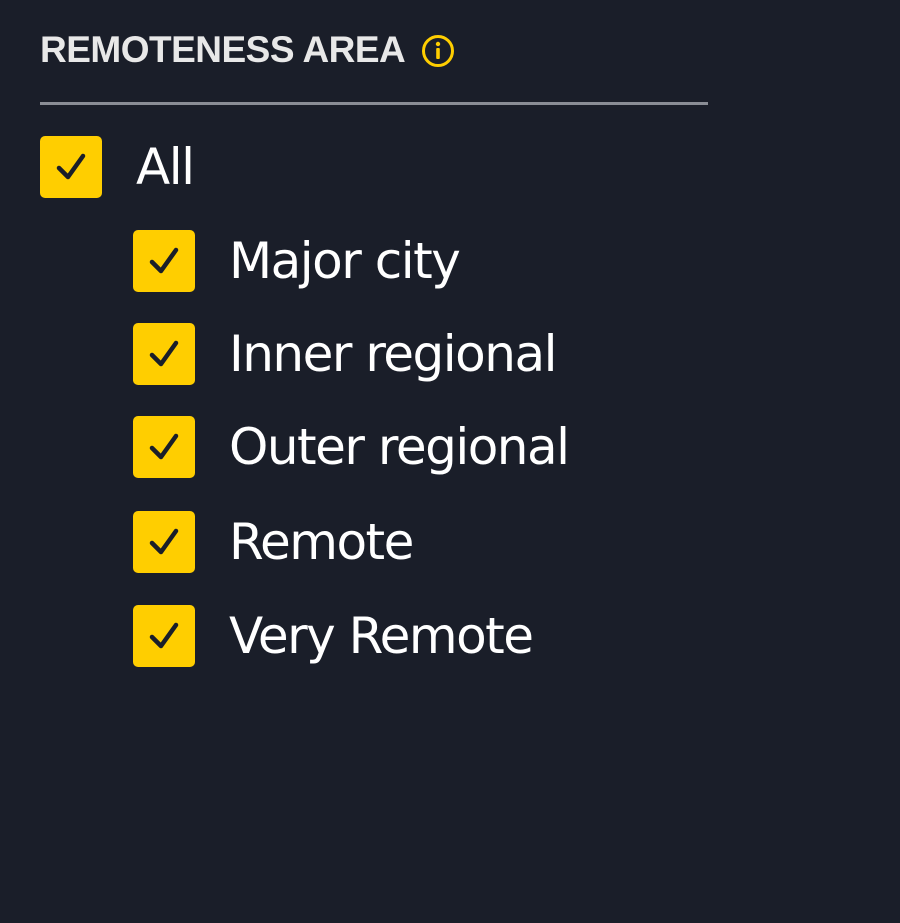  Describe the element at coordinates (374, 103) in the screenshot. I see `header-divider` at that location.